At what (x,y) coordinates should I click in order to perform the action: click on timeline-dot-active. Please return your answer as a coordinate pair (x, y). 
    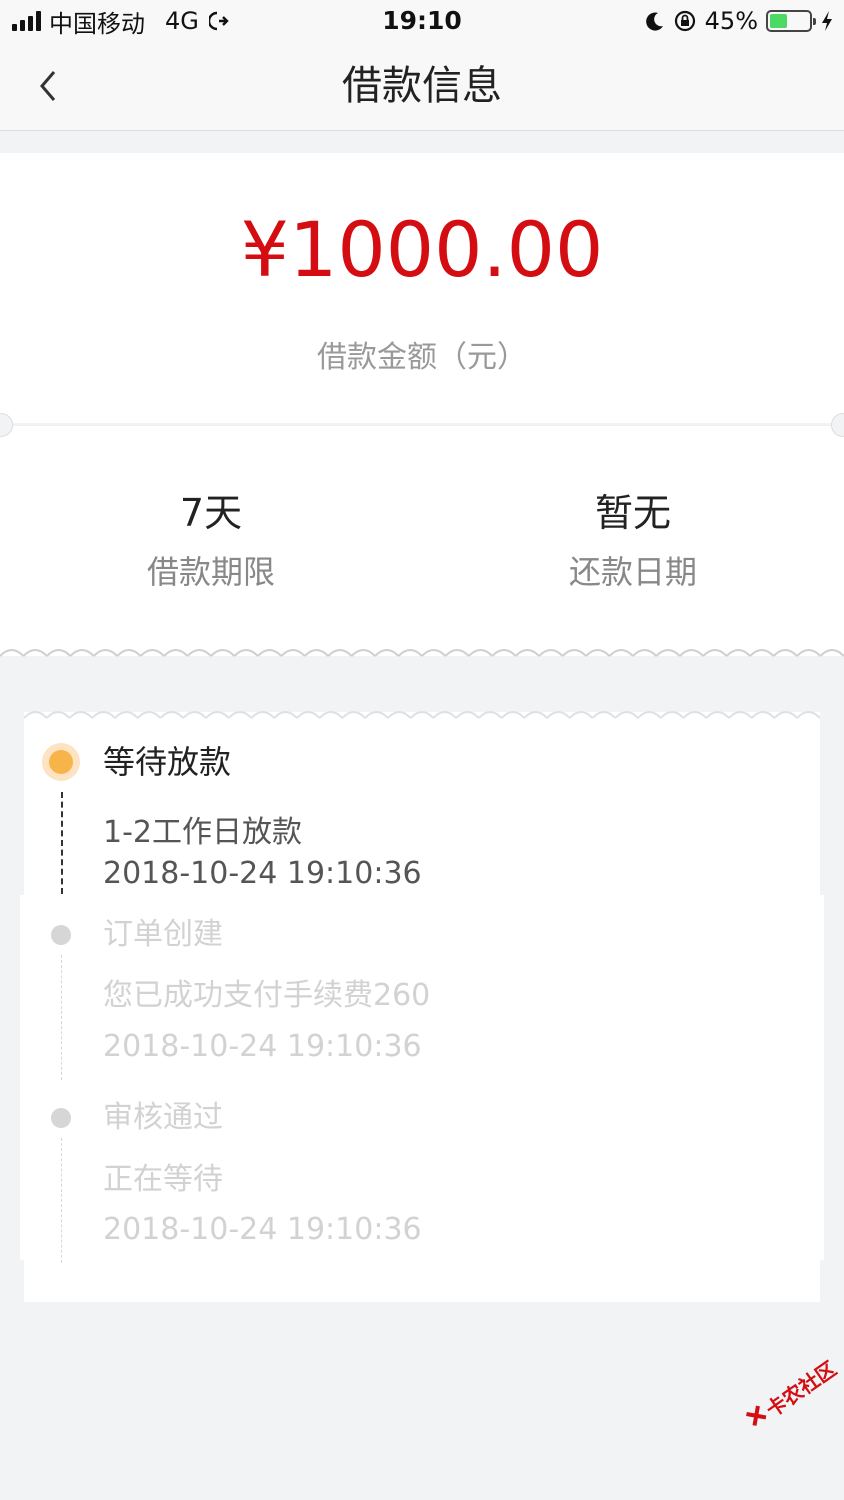
    Looking at the image, I should click on (61, 762).